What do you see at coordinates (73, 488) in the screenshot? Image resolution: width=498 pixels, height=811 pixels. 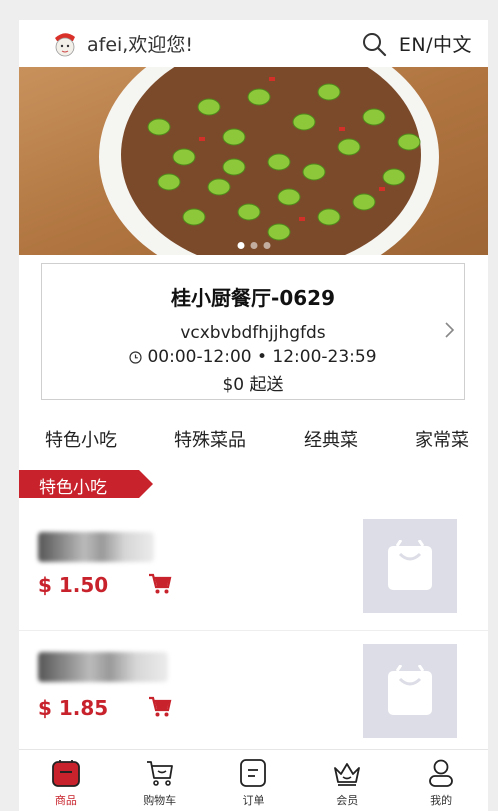 I see `section-title: 特色小吃` at bounding box center [73, 488].